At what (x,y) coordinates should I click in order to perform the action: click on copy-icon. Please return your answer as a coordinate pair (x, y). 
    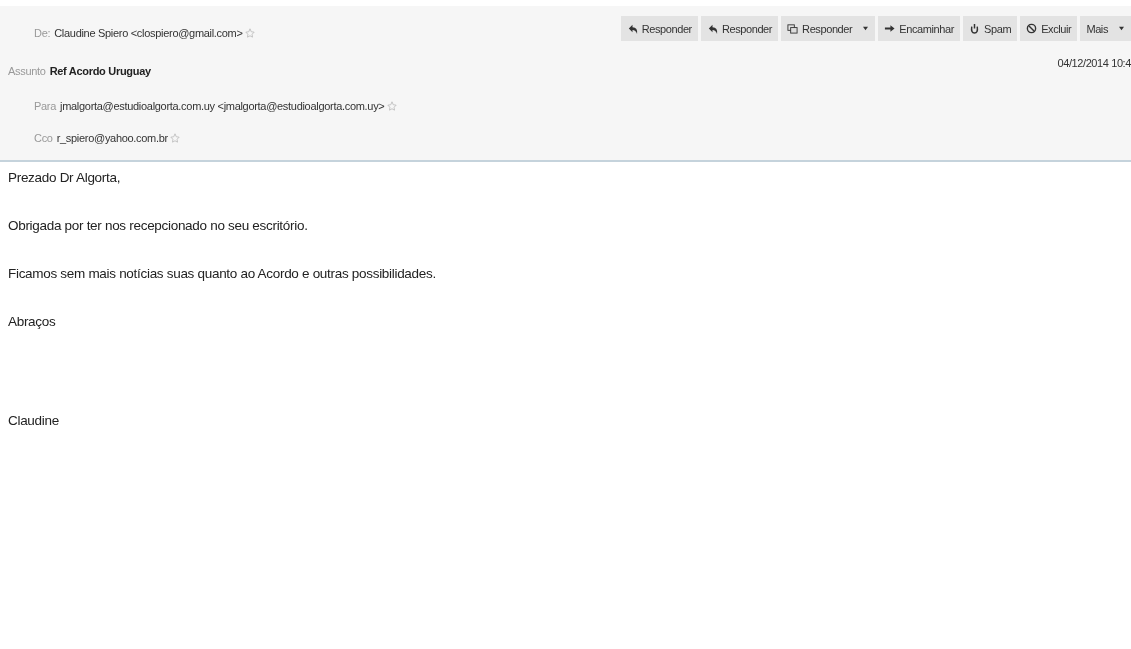
    Looking at the image, I should click on (793, 28).